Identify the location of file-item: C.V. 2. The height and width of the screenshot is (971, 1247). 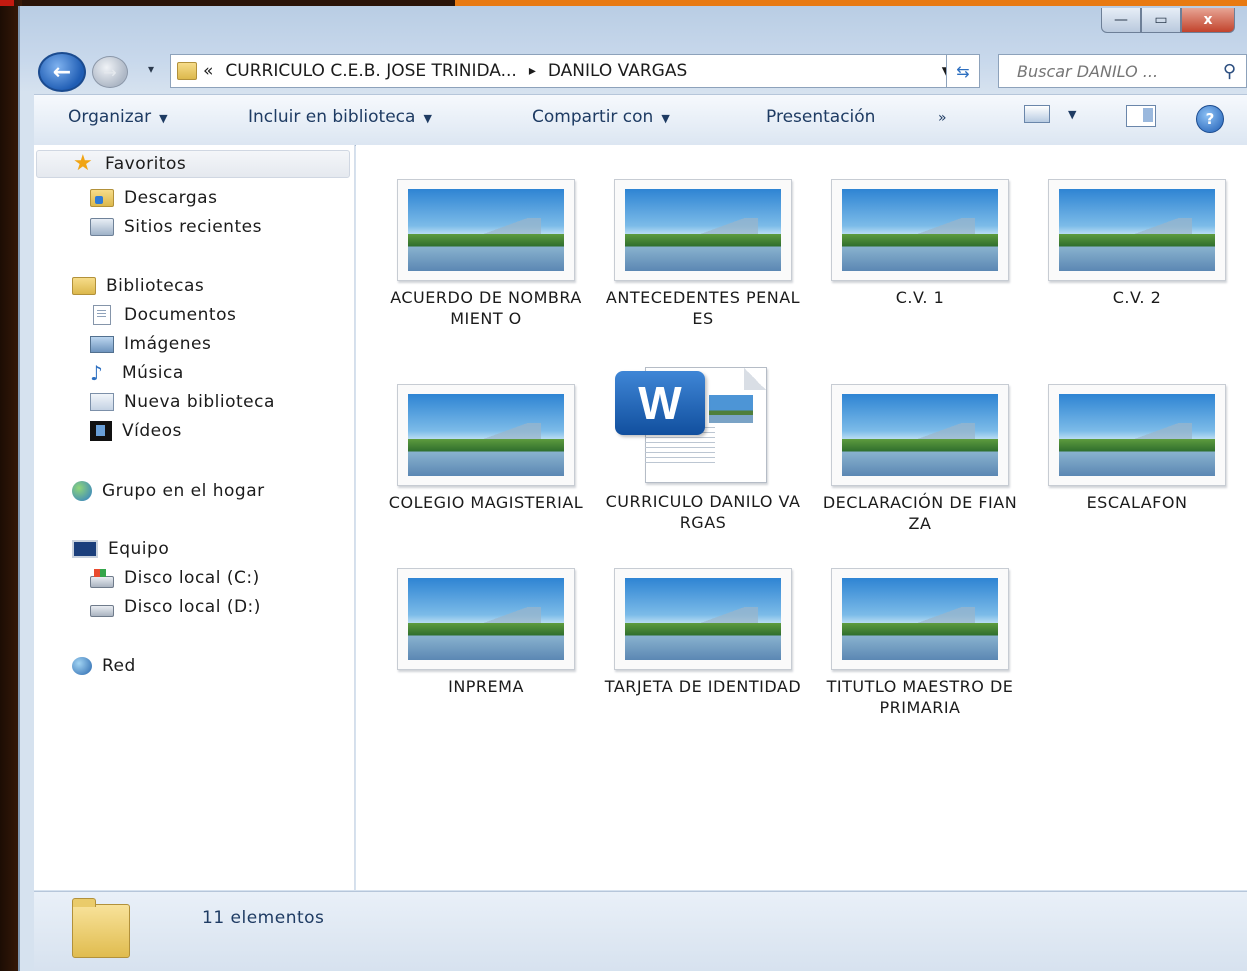
(1137, 243).